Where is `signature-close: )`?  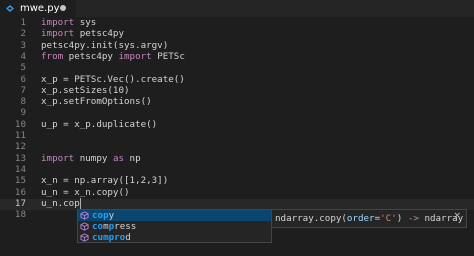 signature-close: ) is located at coordinates (402, 218).